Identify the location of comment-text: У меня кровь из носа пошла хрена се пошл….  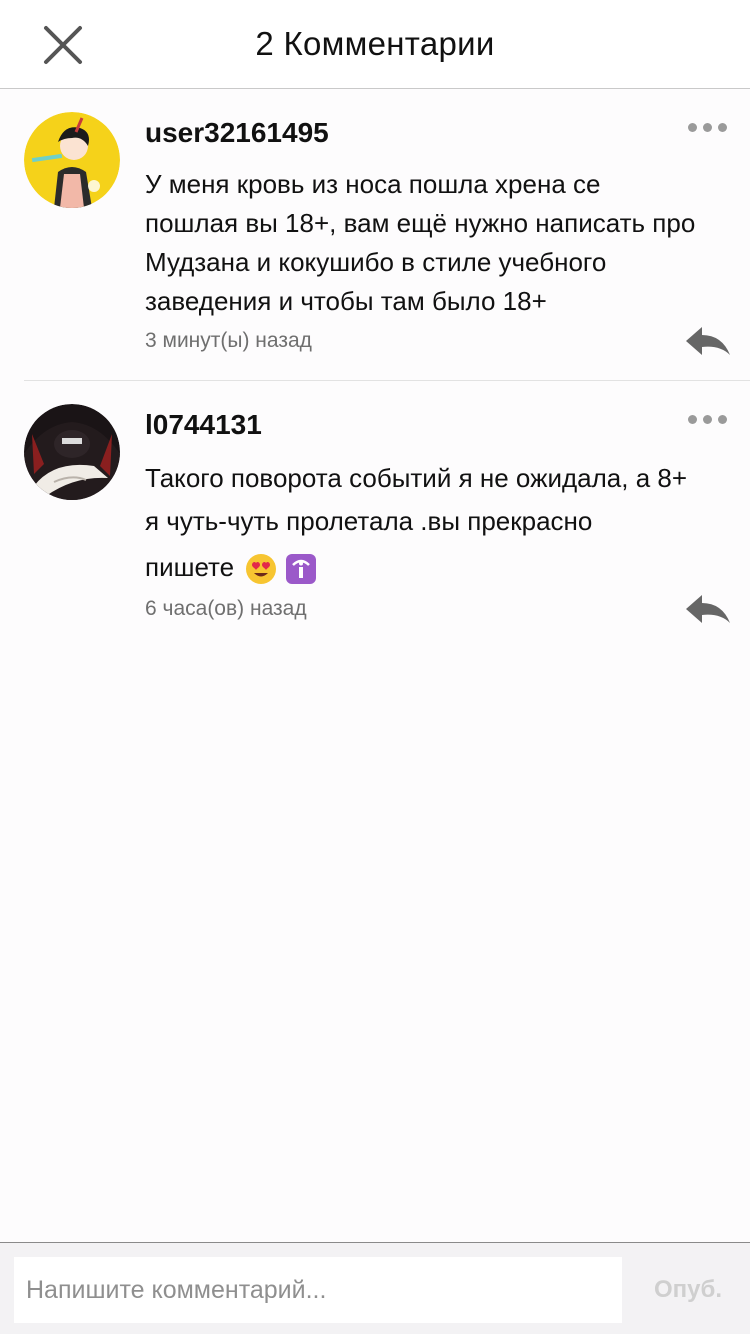
(440, 243).